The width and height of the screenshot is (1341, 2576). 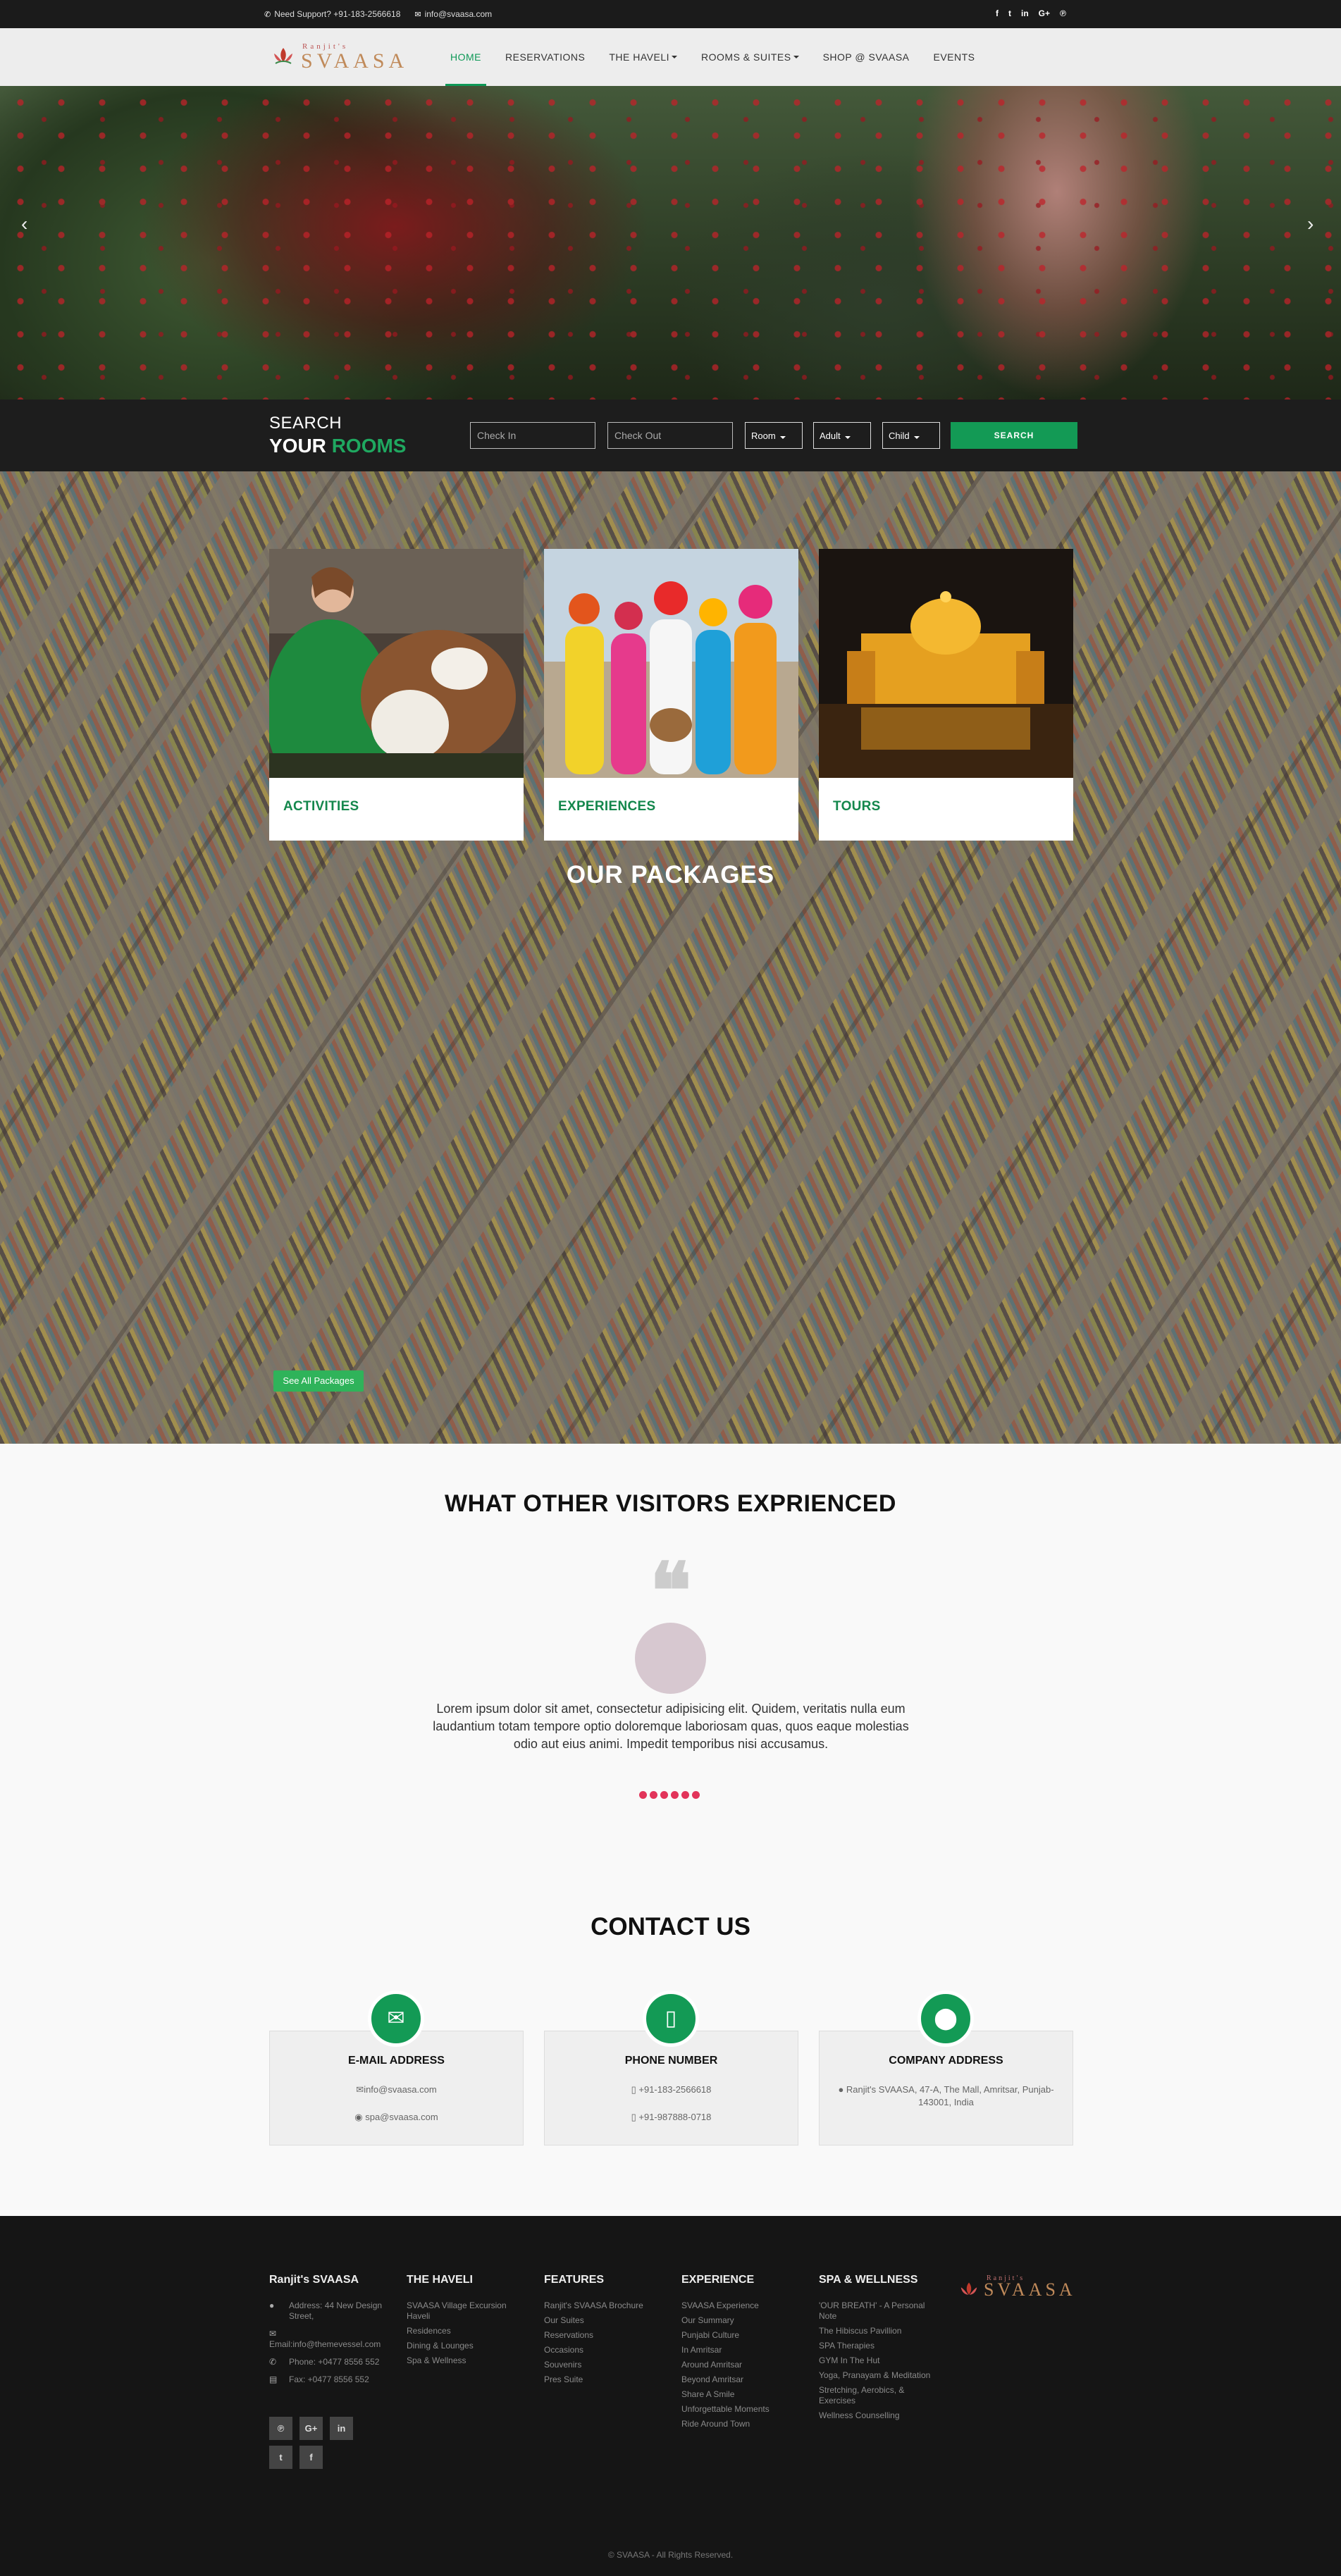 I want to click on footer-link: Yoga, Pranayam & Meditation, so click(x=879, y=2375).